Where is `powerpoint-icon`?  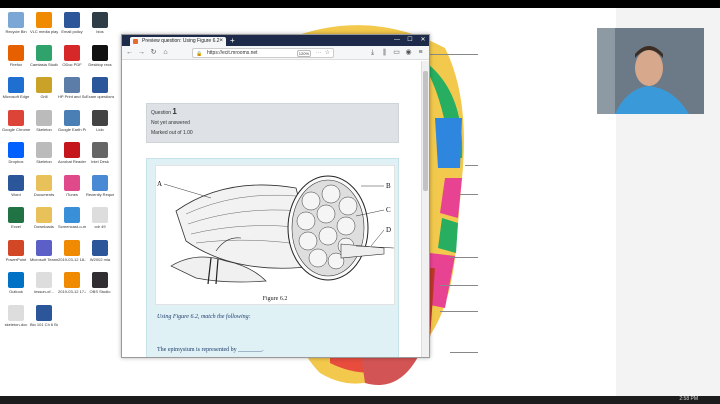 powerpoint-icon is located at coordinates (16, 247).